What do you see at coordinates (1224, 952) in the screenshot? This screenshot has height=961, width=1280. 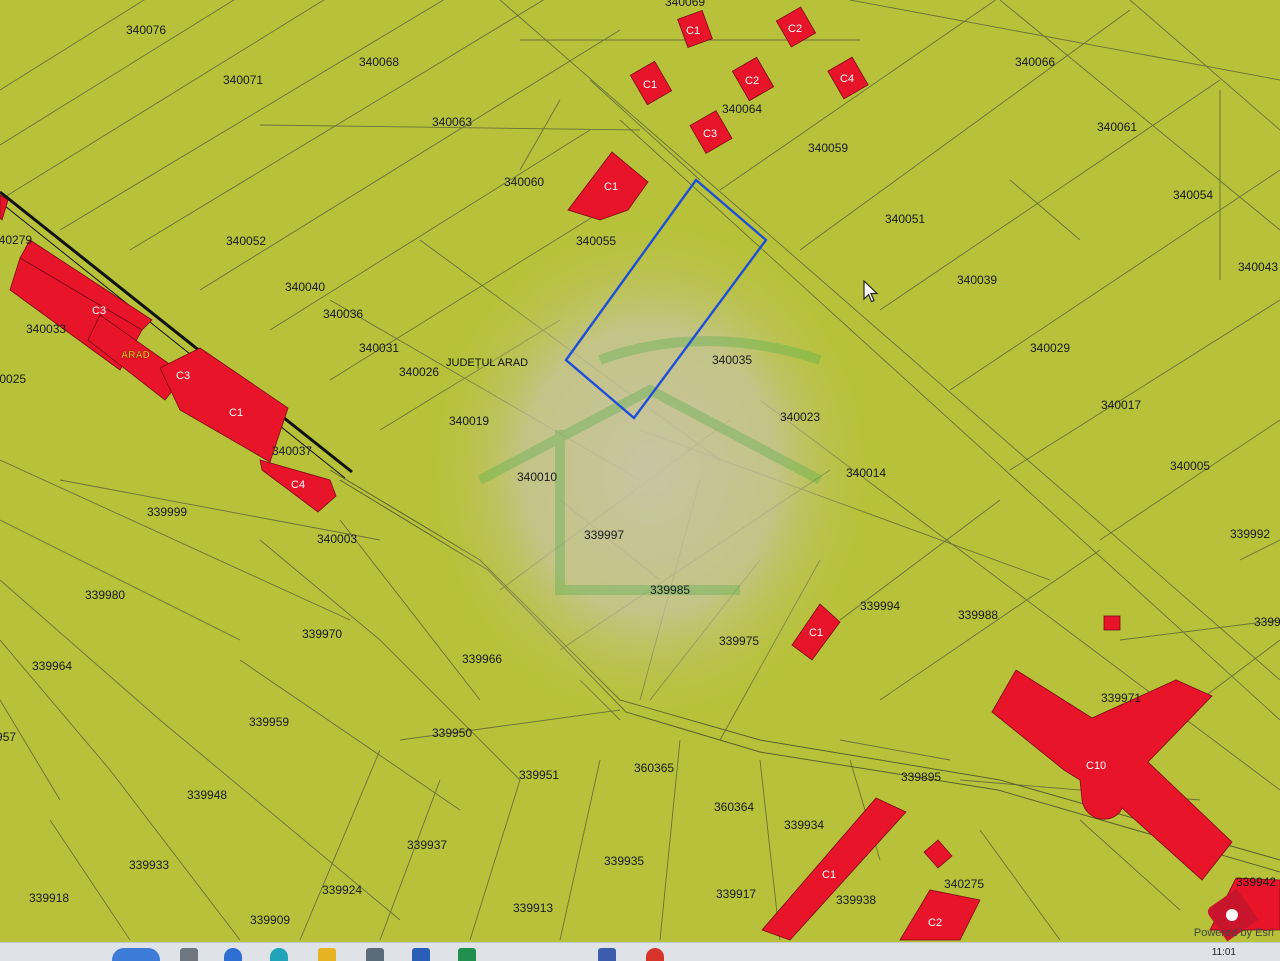 I see `taskbar-clock: 11:01` at bounding box center [1224, 952].